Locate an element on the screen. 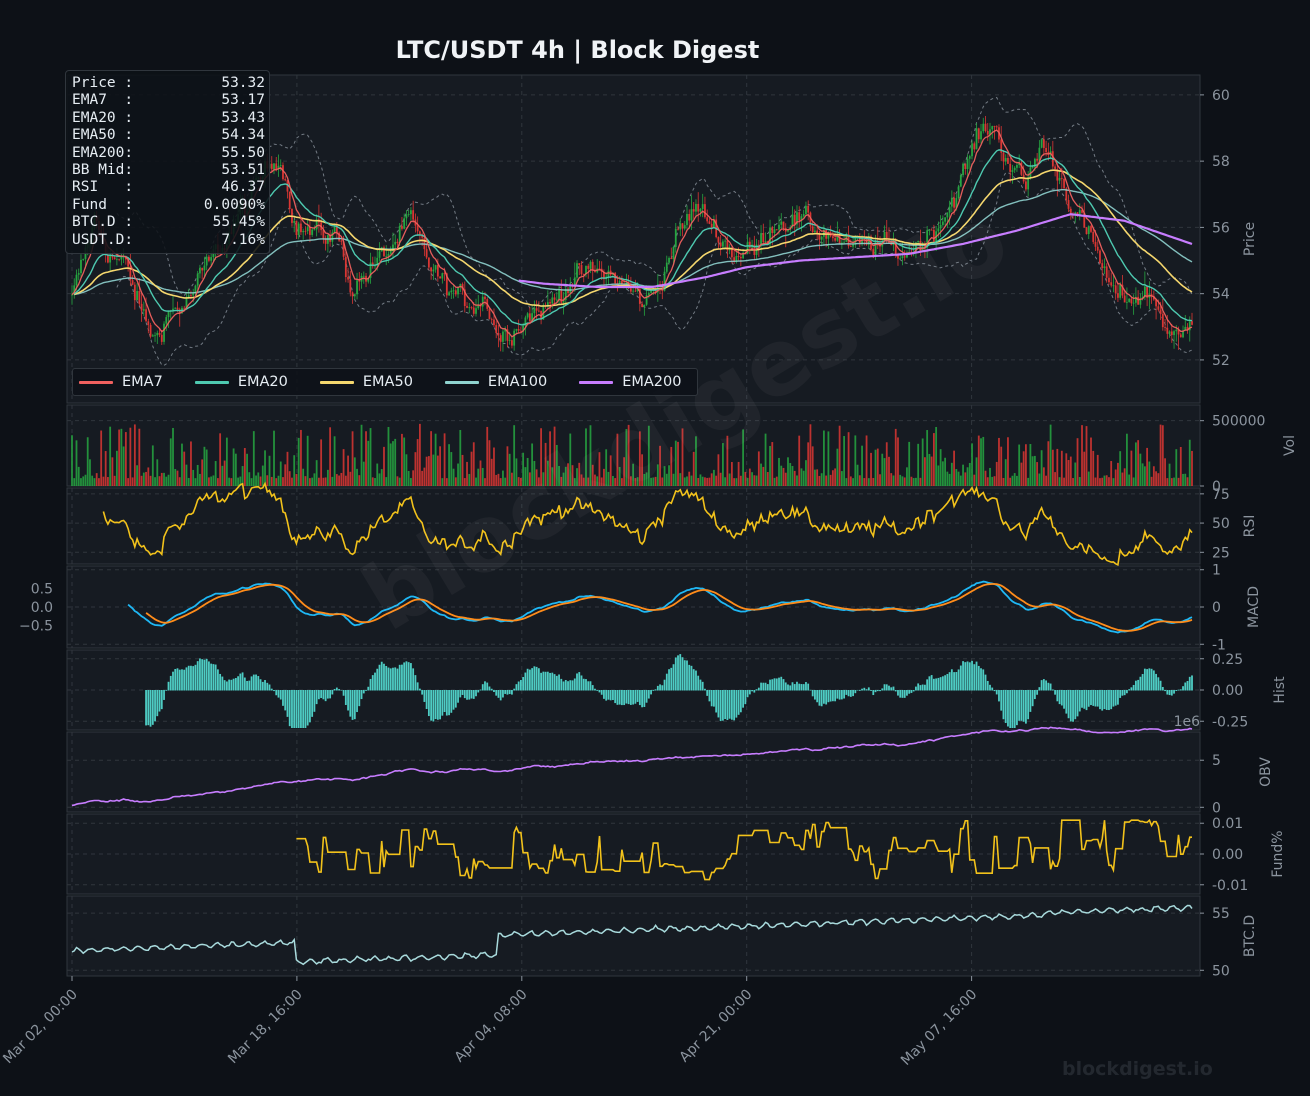 The height and width of the screenshot is (1096, 1310). legend-item-ema200: EMA200 is located at coordinates (630, 382).